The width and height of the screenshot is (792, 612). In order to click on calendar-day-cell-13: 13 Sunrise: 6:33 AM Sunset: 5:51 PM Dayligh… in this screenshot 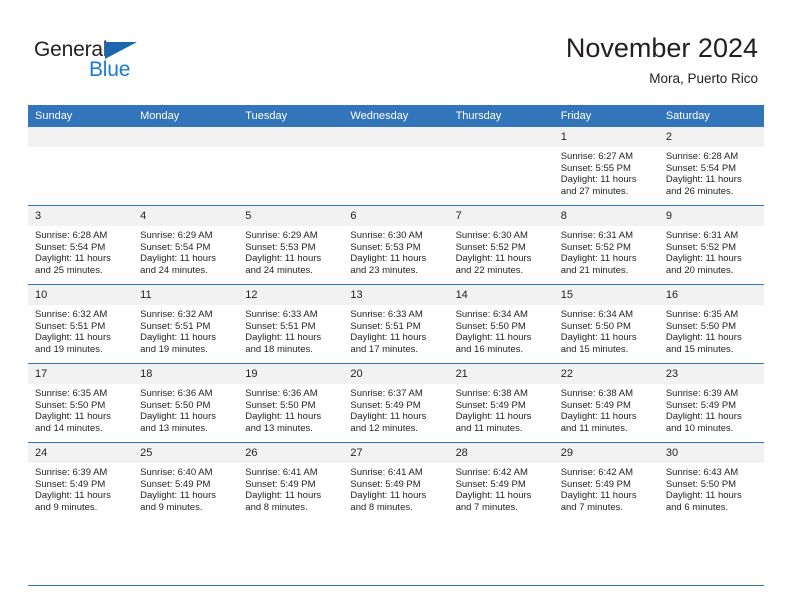, I will do `click(396, 324)`.